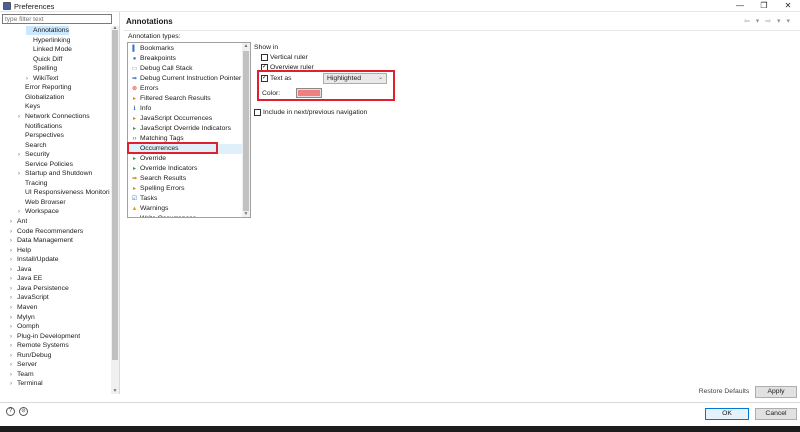 This screenshot has height=432, width=800. What do you see at coordinates (724, 392) in the screenshot?
I see `restore-defaults-button: Restore Defaults` at bounding box center [724, 392].